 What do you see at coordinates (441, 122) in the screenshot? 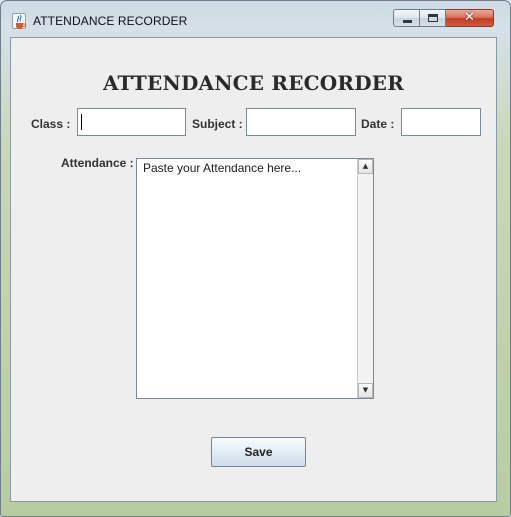
I see `date-input` at bounding box center [441, 122].